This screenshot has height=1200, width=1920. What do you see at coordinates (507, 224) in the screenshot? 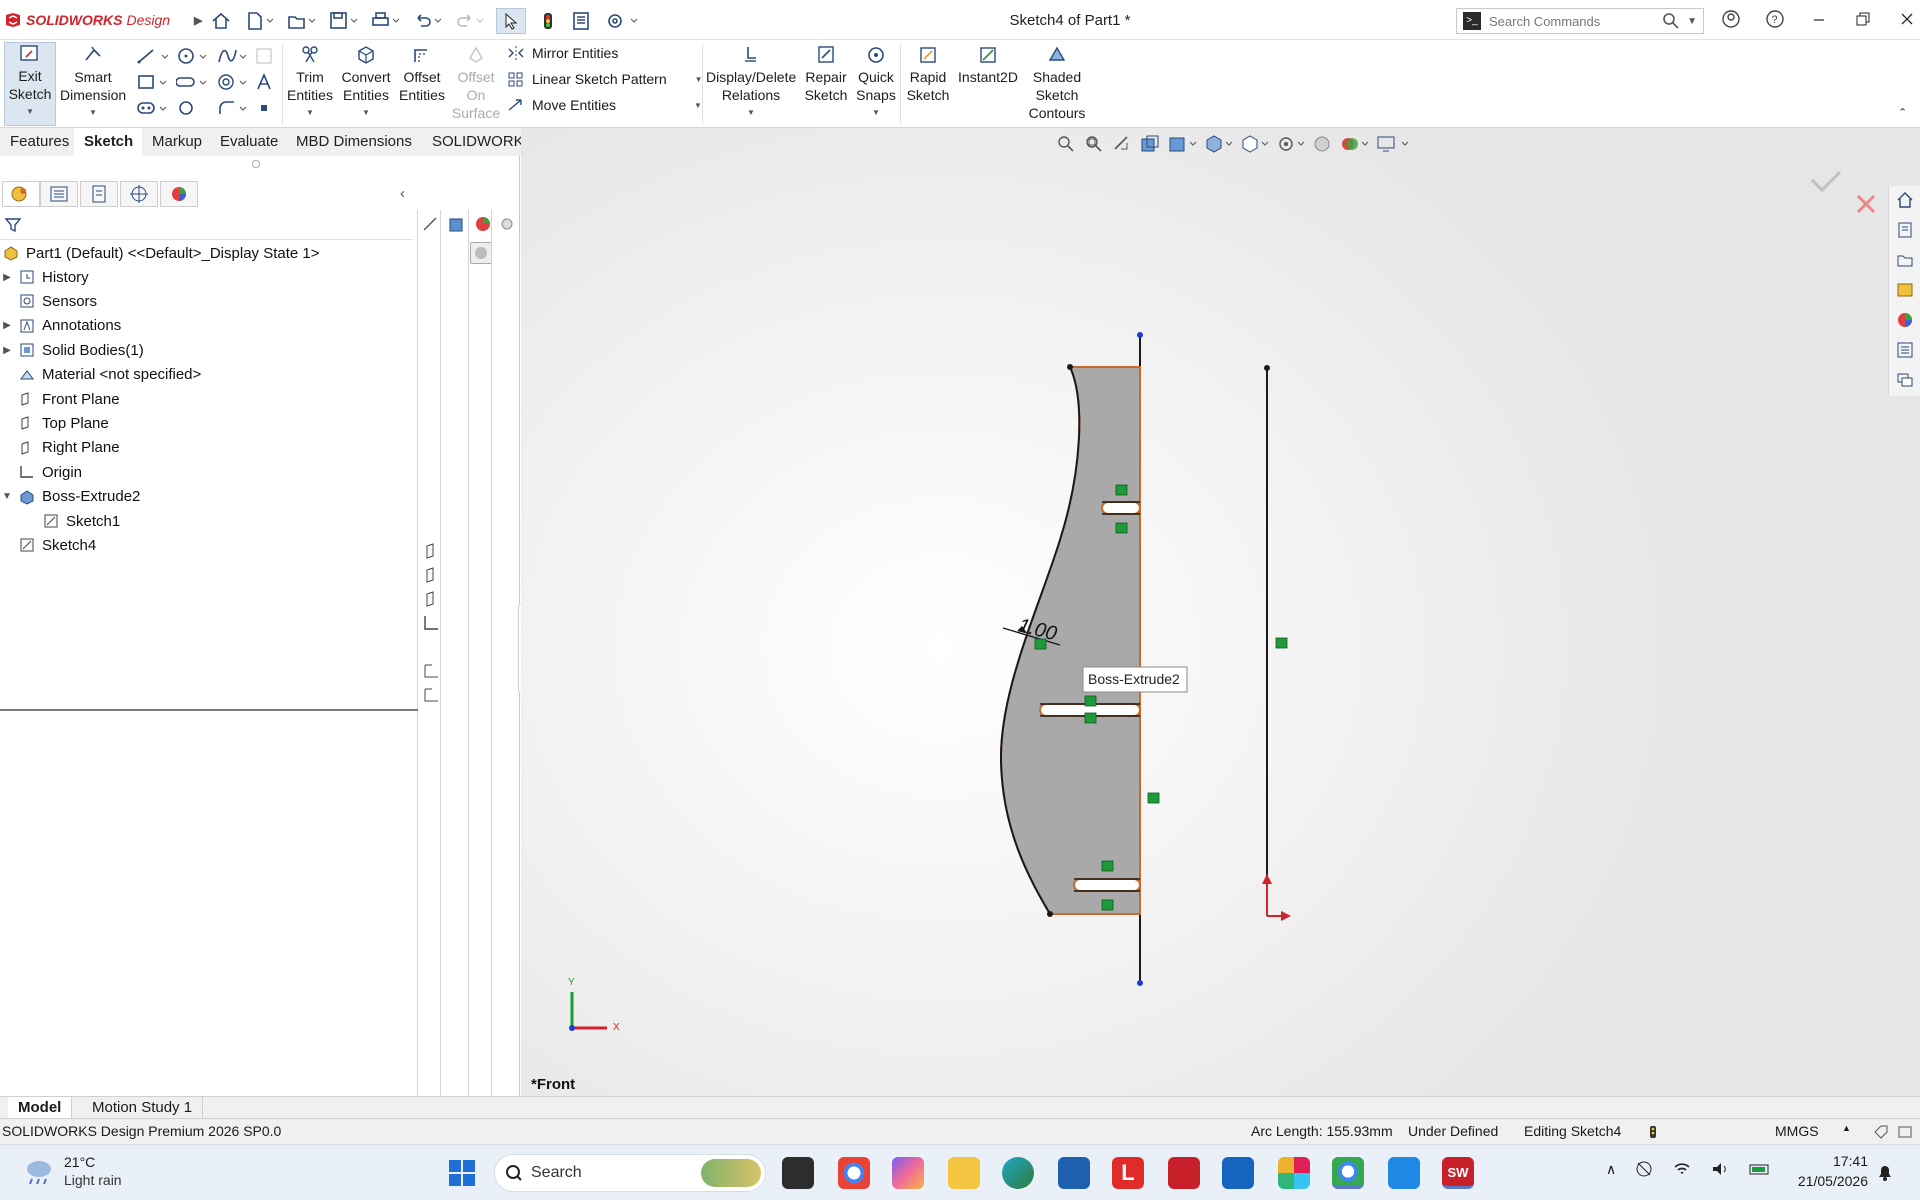
I see `transparency-icon` at bounding box center [507, 224].